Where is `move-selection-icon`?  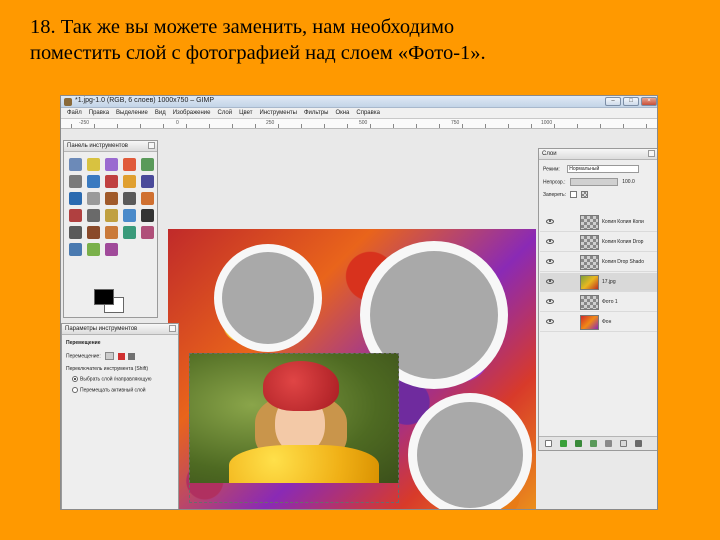
move-selection-icon is located at coordinates (121, 356).